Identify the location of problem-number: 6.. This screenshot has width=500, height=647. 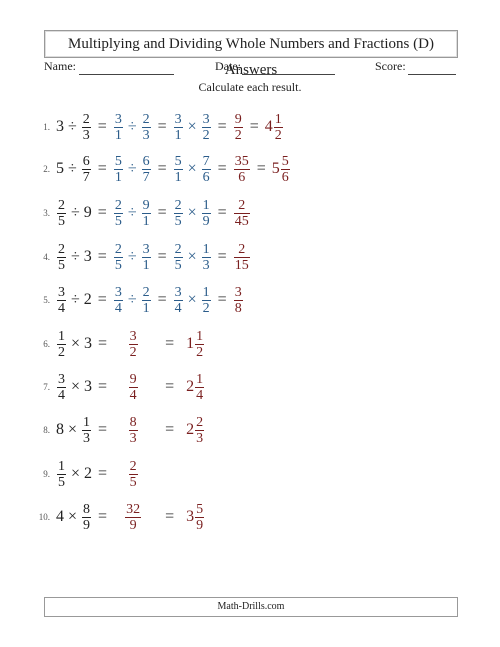
(46, 344).